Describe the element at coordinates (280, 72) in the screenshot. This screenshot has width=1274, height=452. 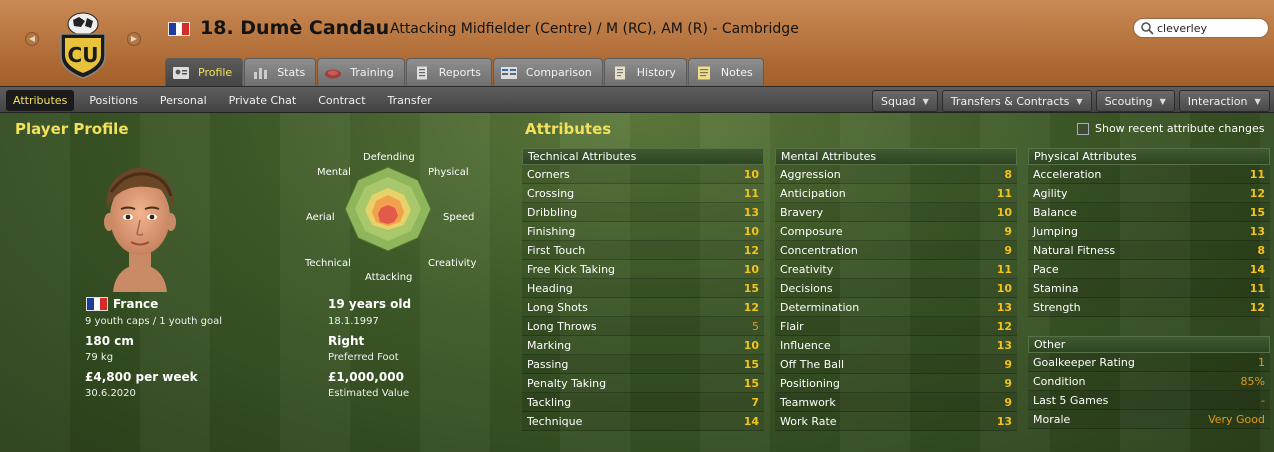
I see `tab-stats: Stats` at that location.